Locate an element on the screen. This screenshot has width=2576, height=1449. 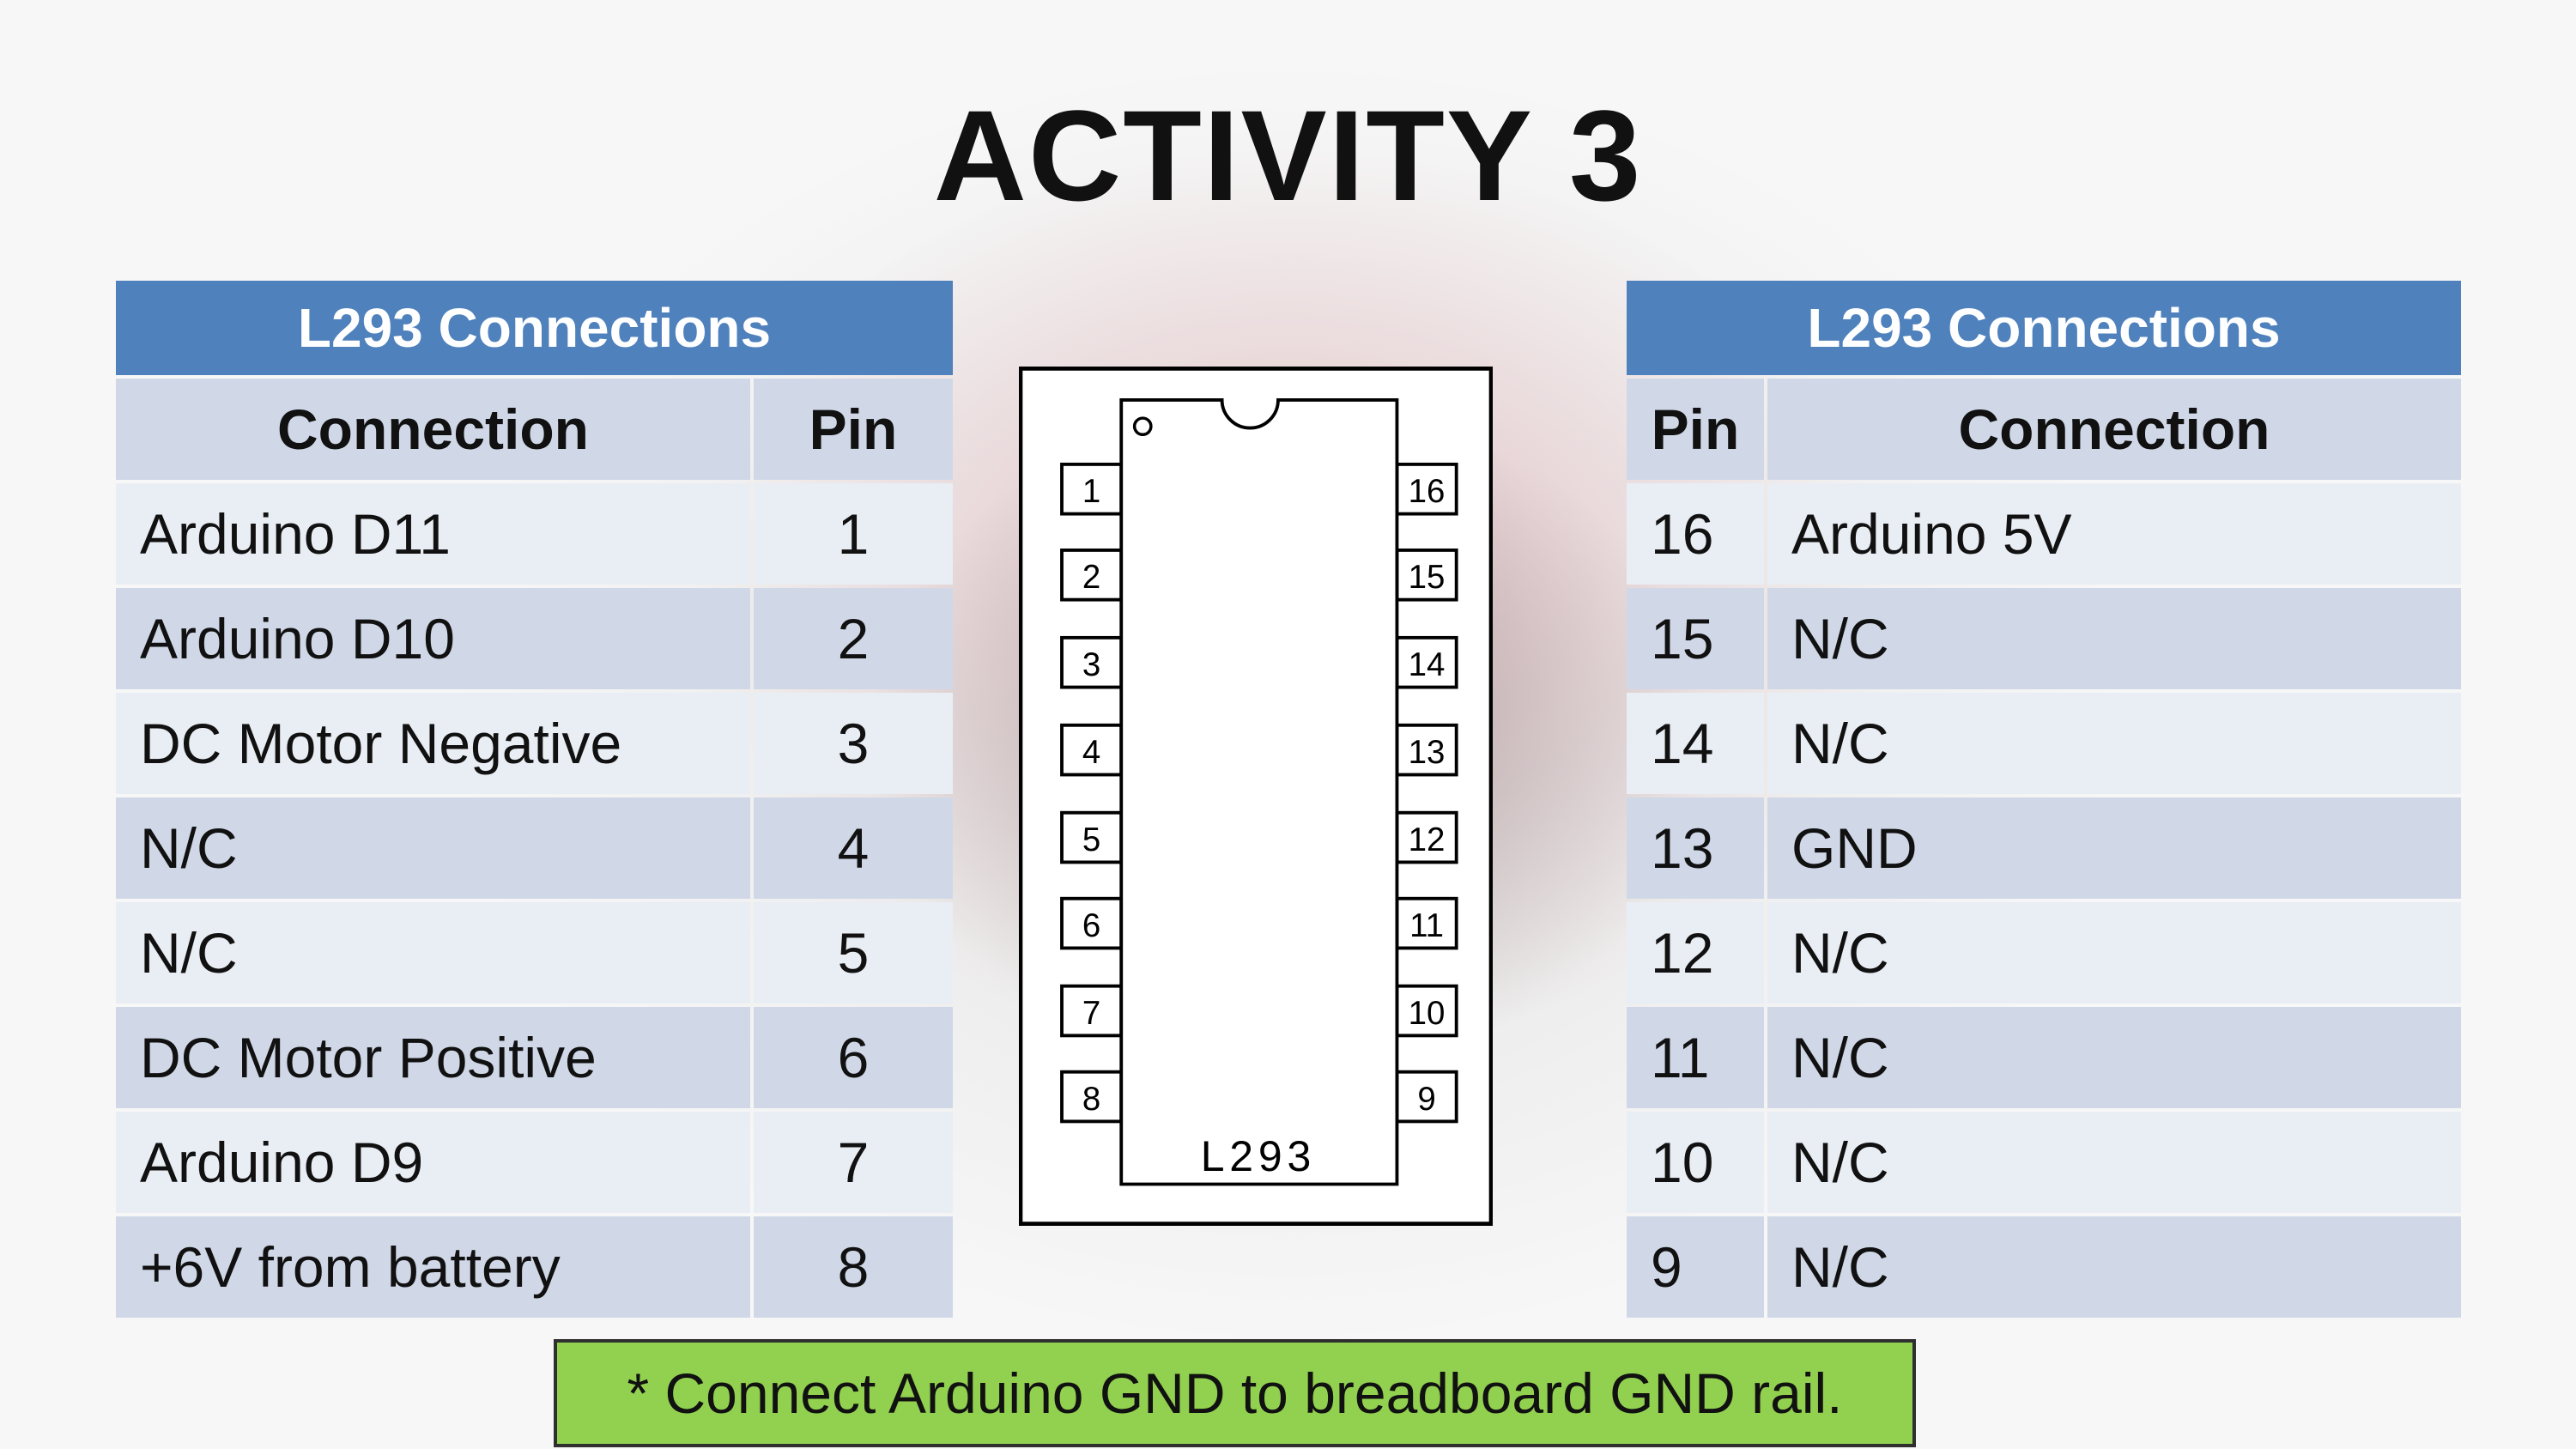
slide-title: ACTIVITY 3 is located at coordinates (1288, 155).